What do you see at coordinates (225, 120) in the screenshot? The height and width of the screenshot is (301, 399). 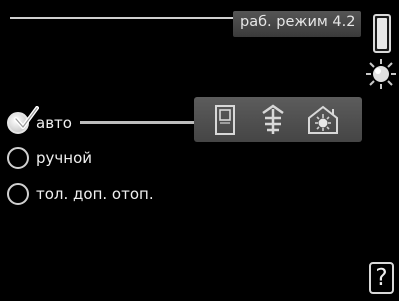 I see `heat-pump-icon` at bounding box center [225, 120].